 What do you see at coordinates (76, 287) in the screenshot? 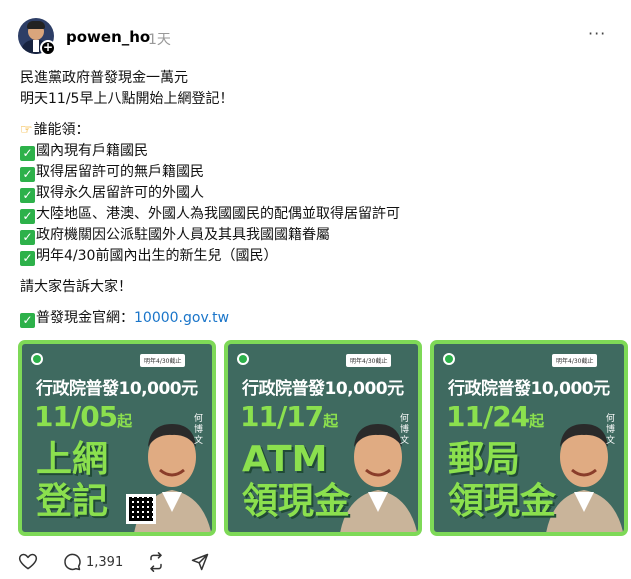
I see `share-line: 請大家告訴大家！` at bounding box center [76, 287].